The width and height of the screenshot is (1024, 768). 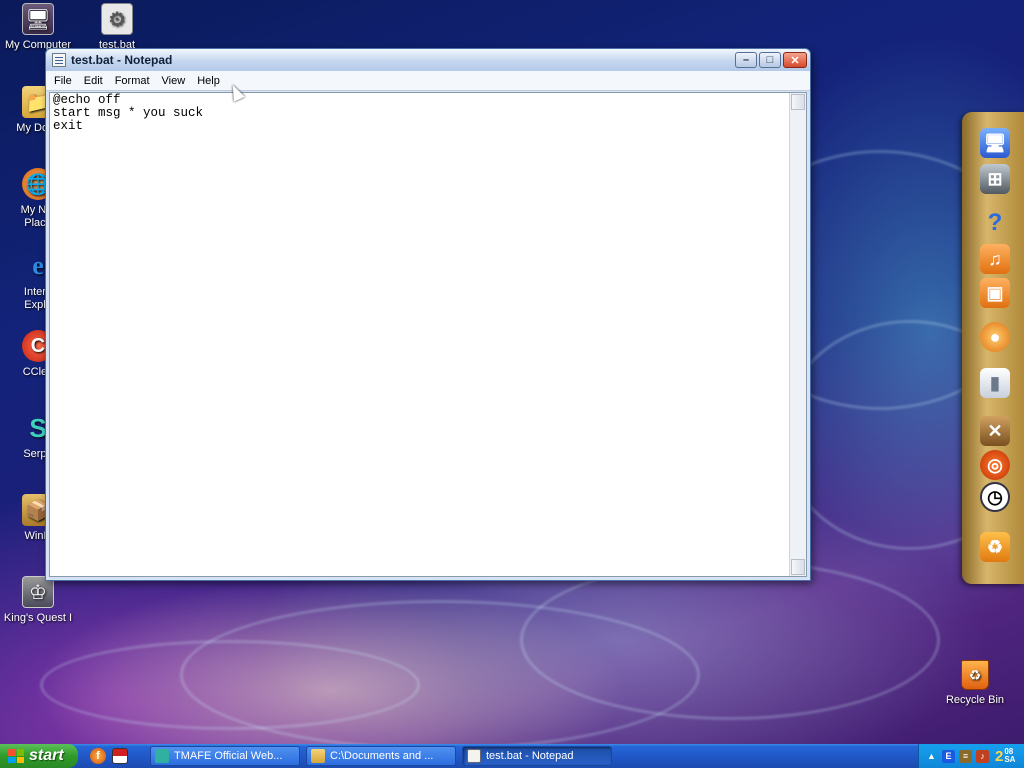 I want to click on firefox-icon: f, so click(x=98, y=756).